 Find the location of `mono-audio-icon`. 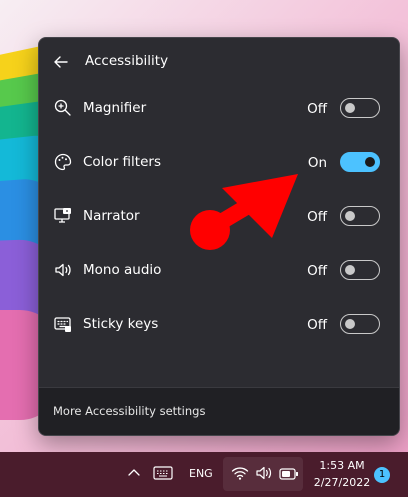

mono-audio-icon is located at coordinates (63, 270).